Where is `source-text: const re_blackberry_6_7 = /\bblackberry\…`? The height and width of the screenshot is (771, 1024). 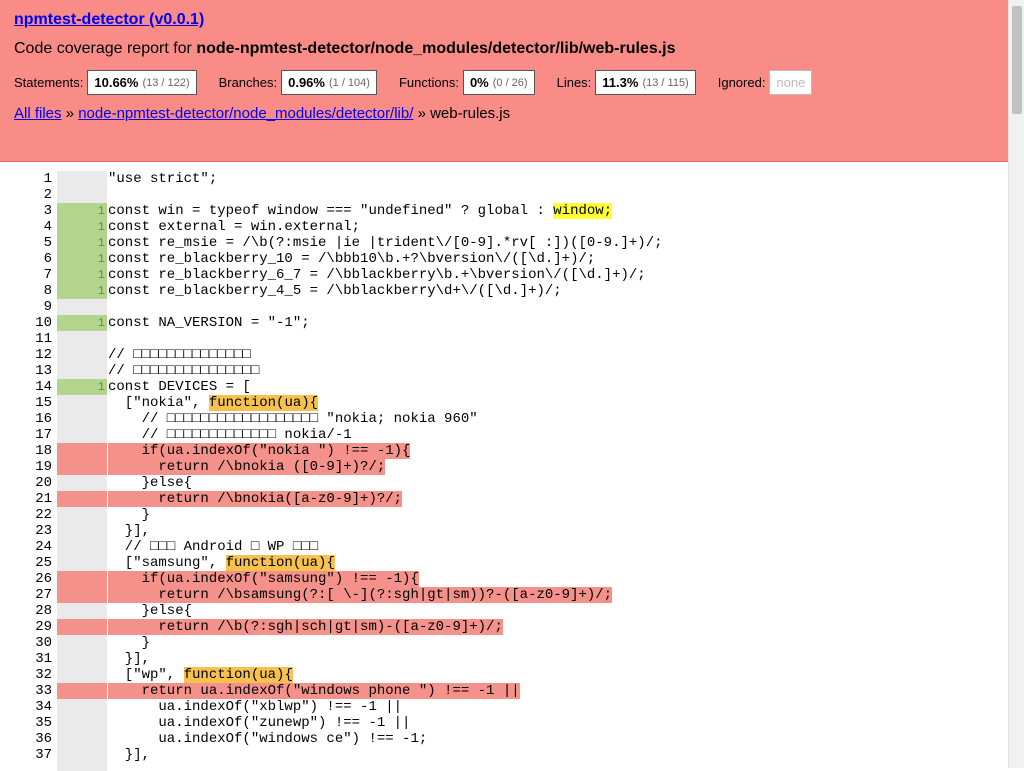
source-text: const re_blackberry_6_7 = /\bblackberry\… is located at coordinates (558, 275).